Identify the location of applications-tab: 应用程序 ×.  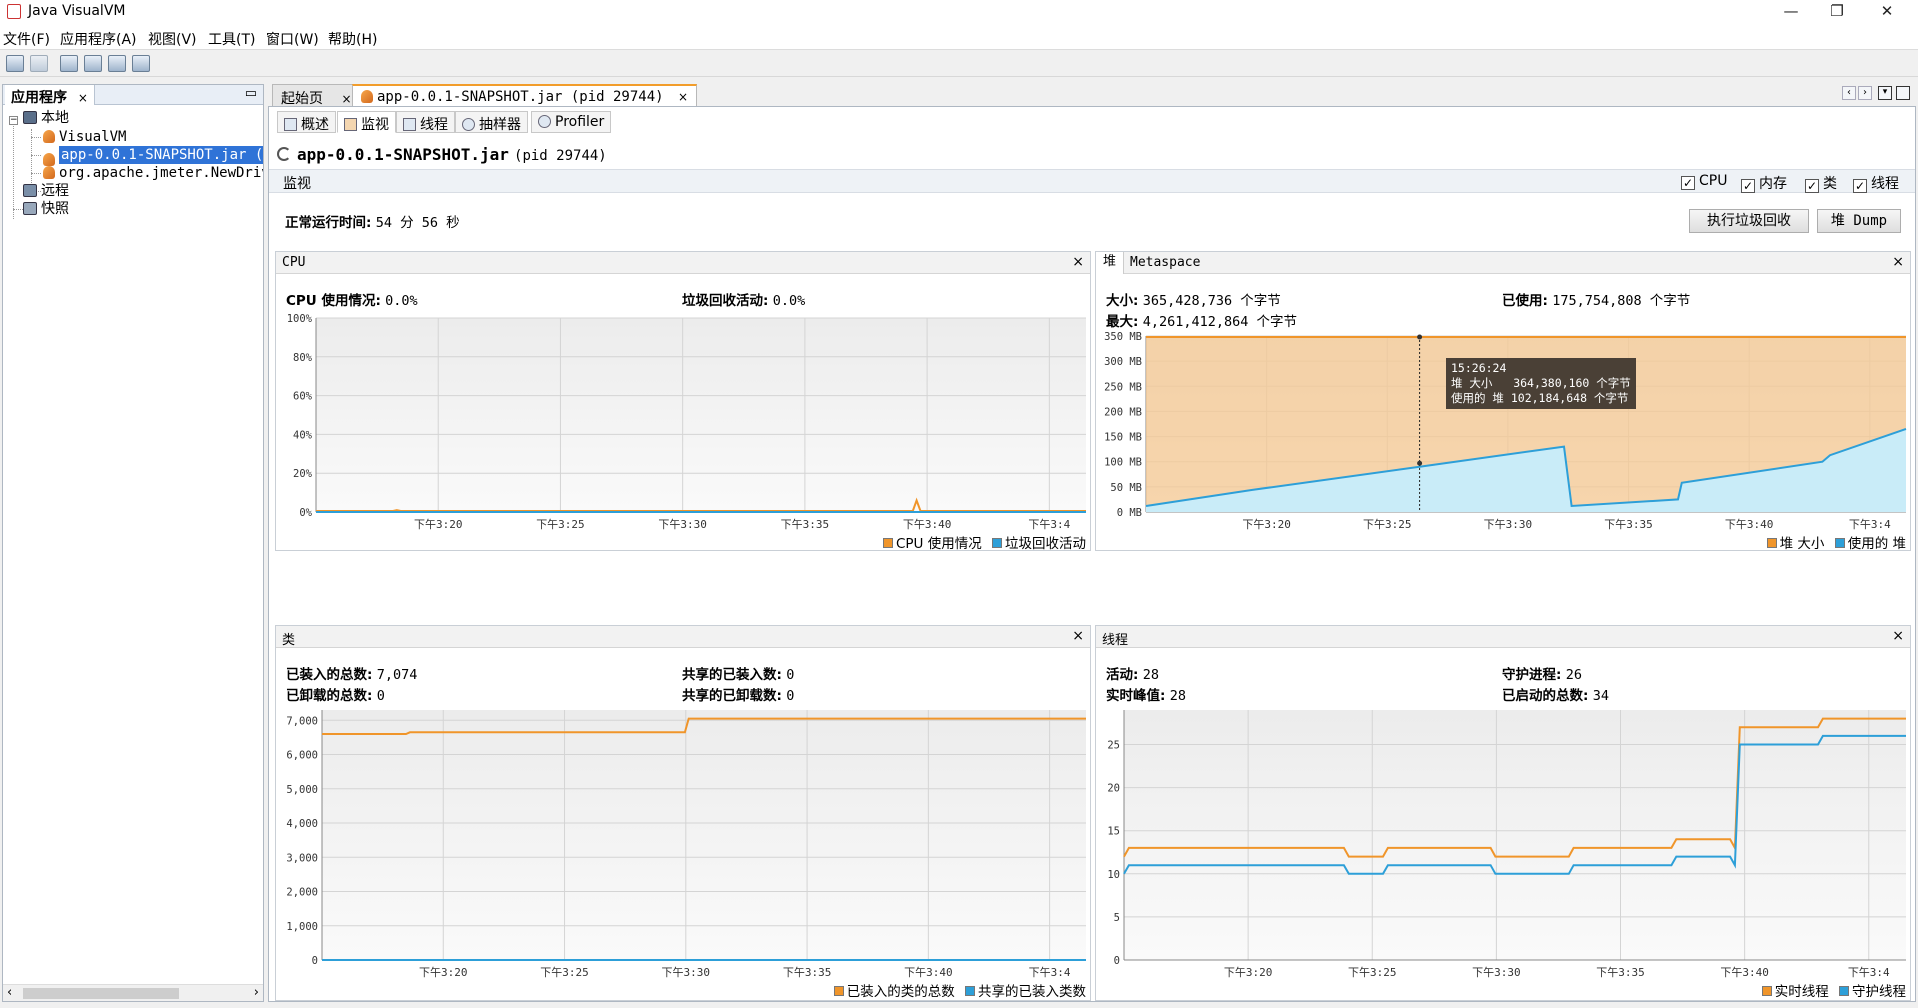
(50, 95).